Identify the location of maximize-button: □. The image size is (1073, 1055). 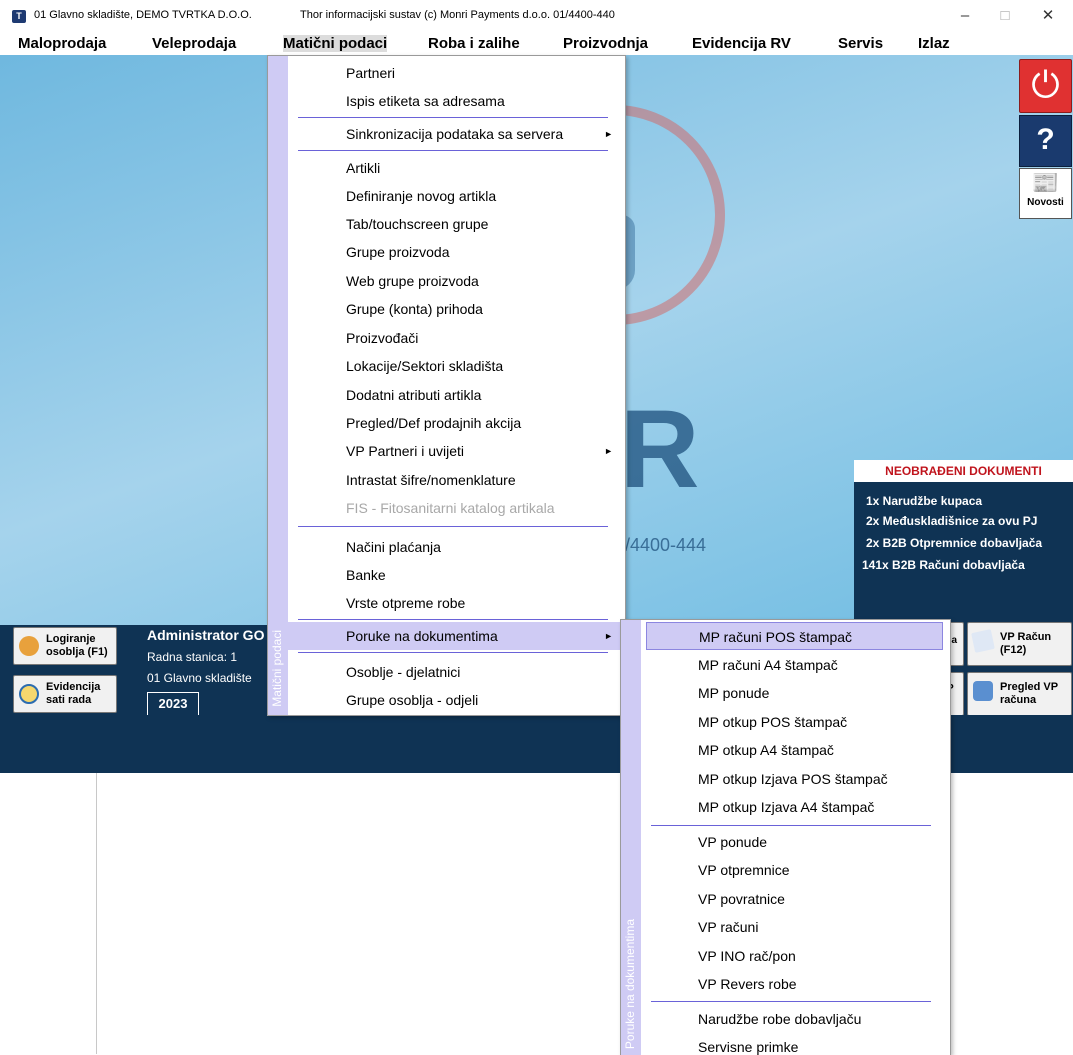
(1005, 16).